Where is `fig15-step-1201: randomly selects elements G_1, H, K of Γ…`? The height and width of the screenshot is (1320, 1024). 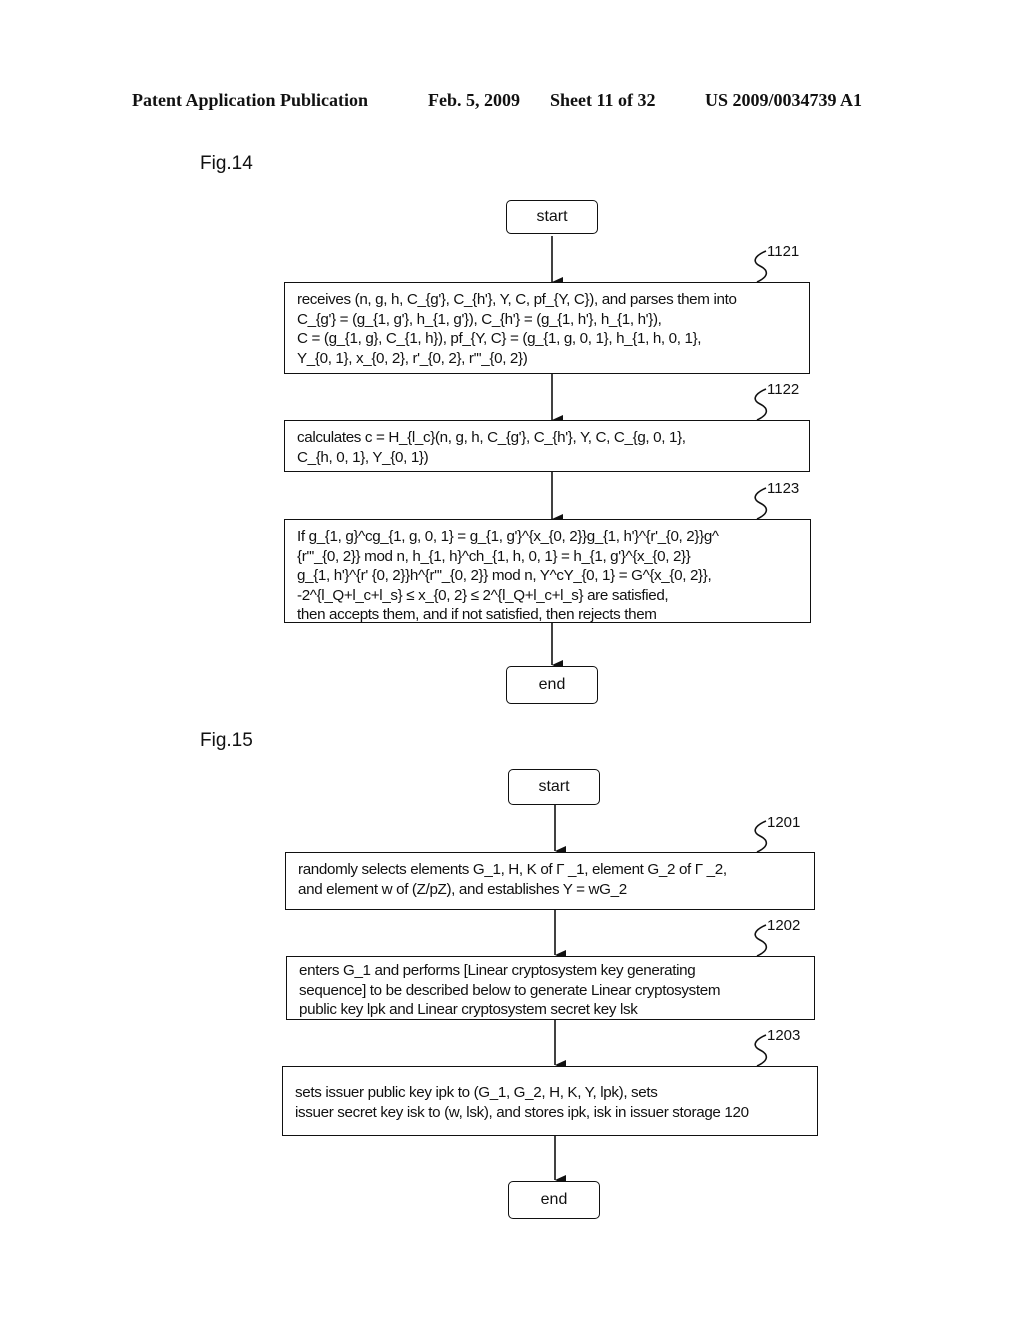 fig15-step-1201: randomly selects elements G_1, H, K of Γ… is located at coordinates (550, 881).